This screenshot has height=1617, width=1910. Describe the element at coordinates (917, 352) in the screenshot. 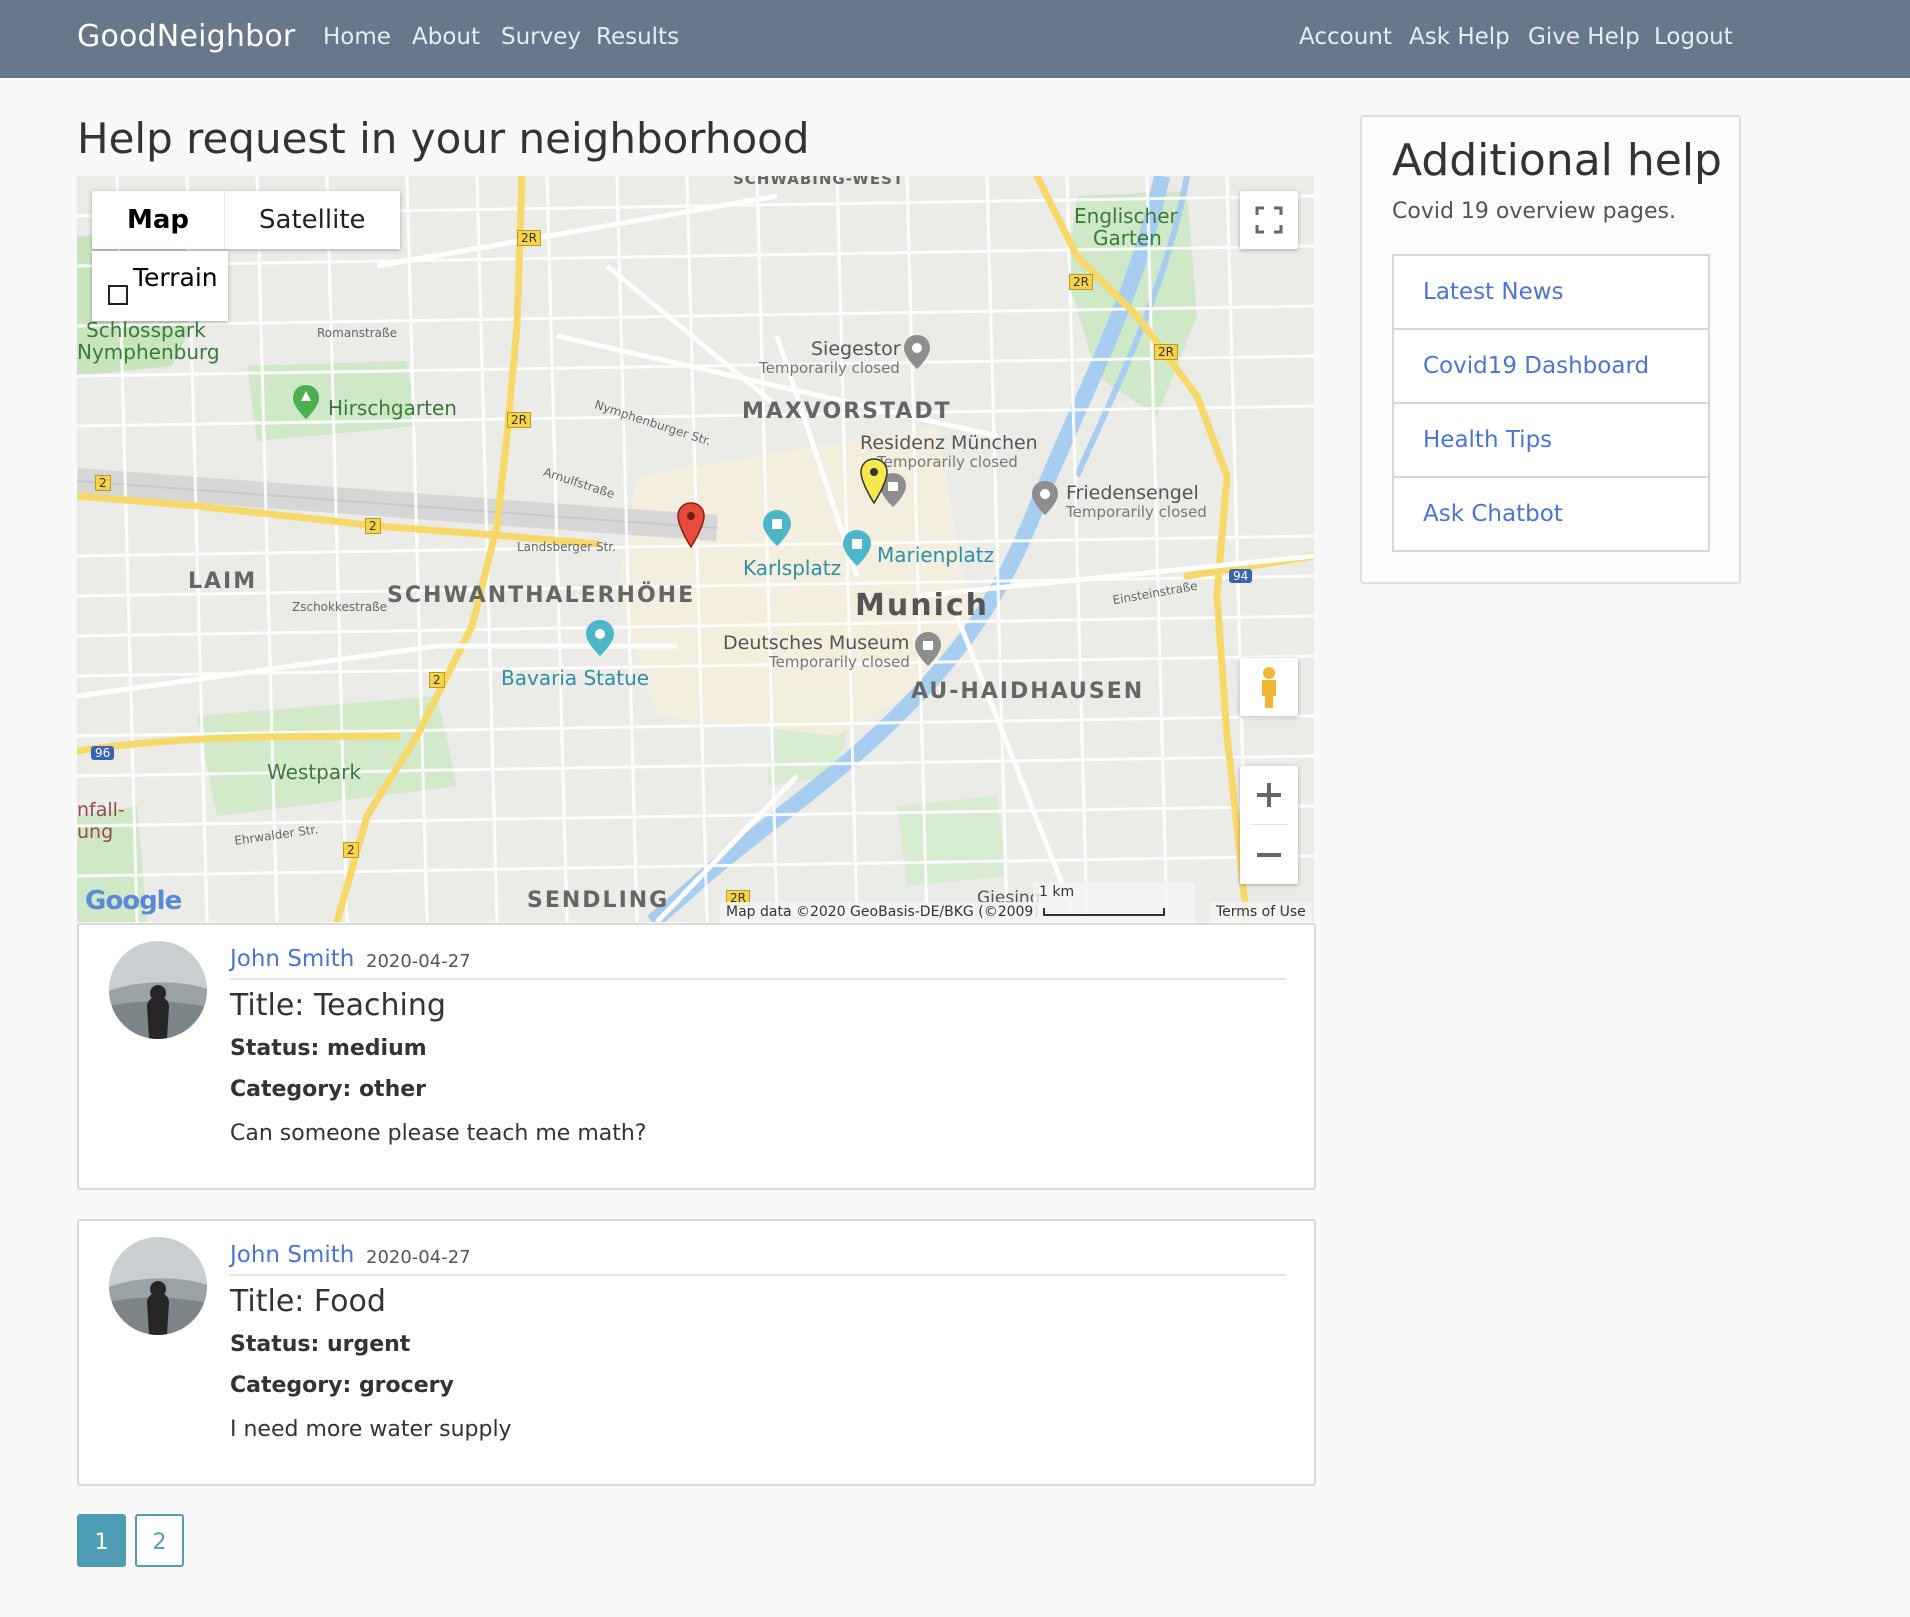

I see `landmark-pin-icon-siegestor` at that location.